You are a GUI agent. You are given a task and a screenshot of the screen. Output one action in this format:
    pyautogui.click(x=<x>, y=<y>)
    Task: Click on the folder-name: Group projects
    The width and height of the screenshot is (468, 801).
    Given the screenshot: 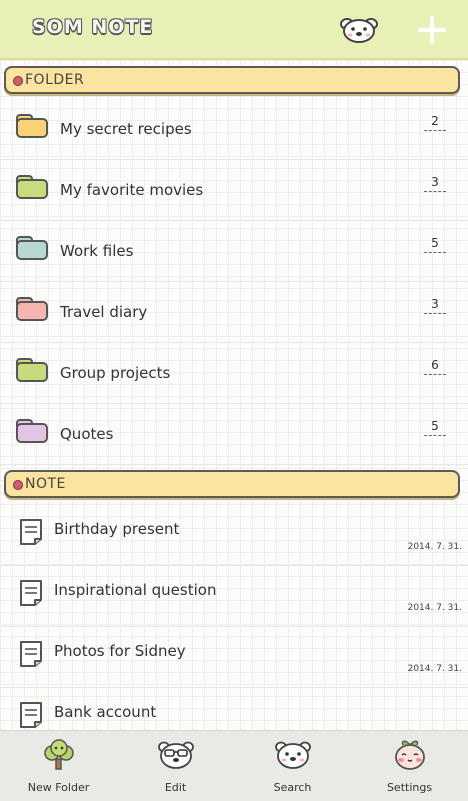 What is the action you would take?
    pyautogui.click(x=115, y=373)
    